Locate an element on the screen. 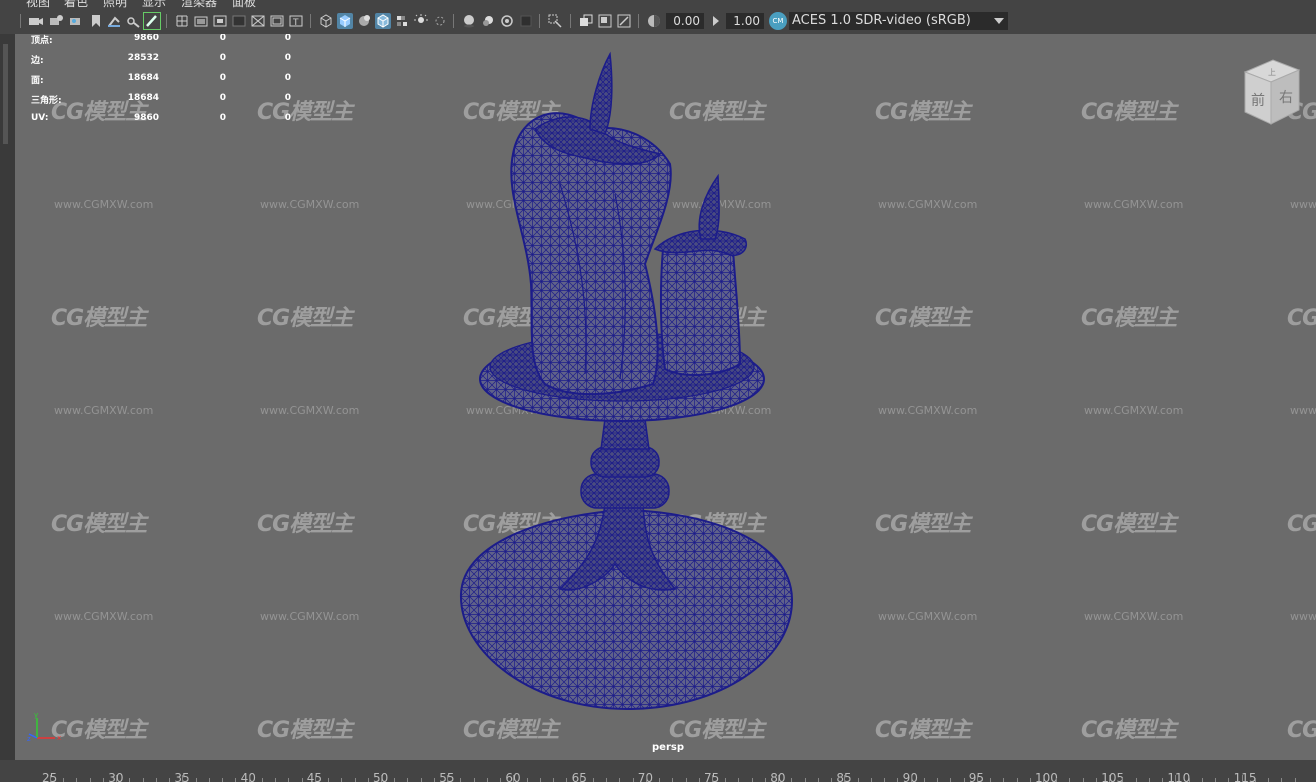 This screenshot has width=1316, height=782. field-chart-icon is located at coordinates (258, 21).